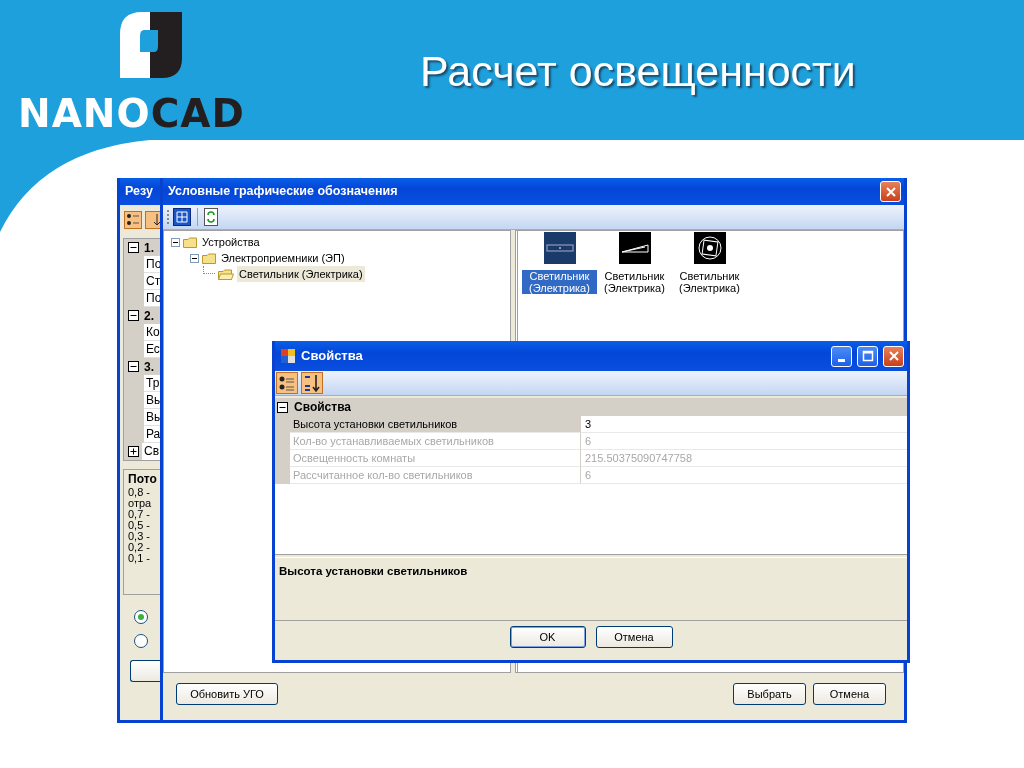  Describe the element at coordinates (139, 536) in the screenshot. I see `description-text: 0,3 -` at that location.